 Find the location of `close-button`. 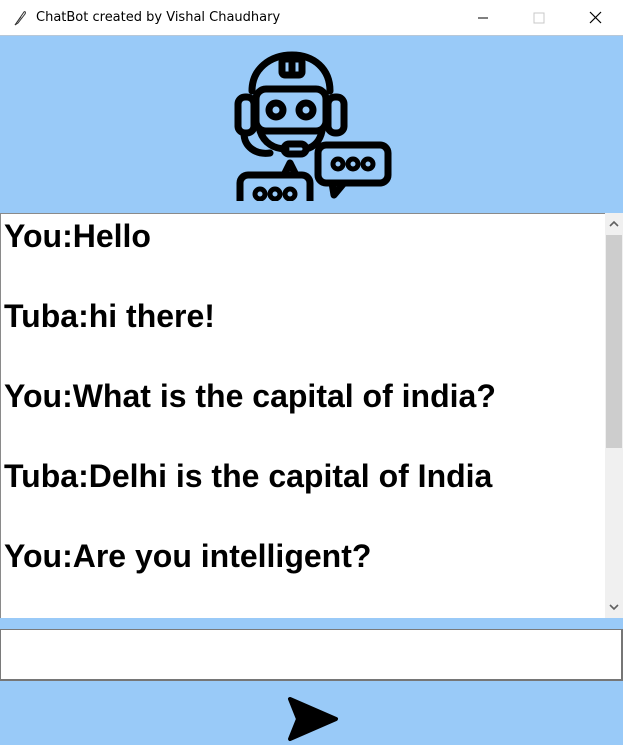

close-button is located at coordinates (595, 17).